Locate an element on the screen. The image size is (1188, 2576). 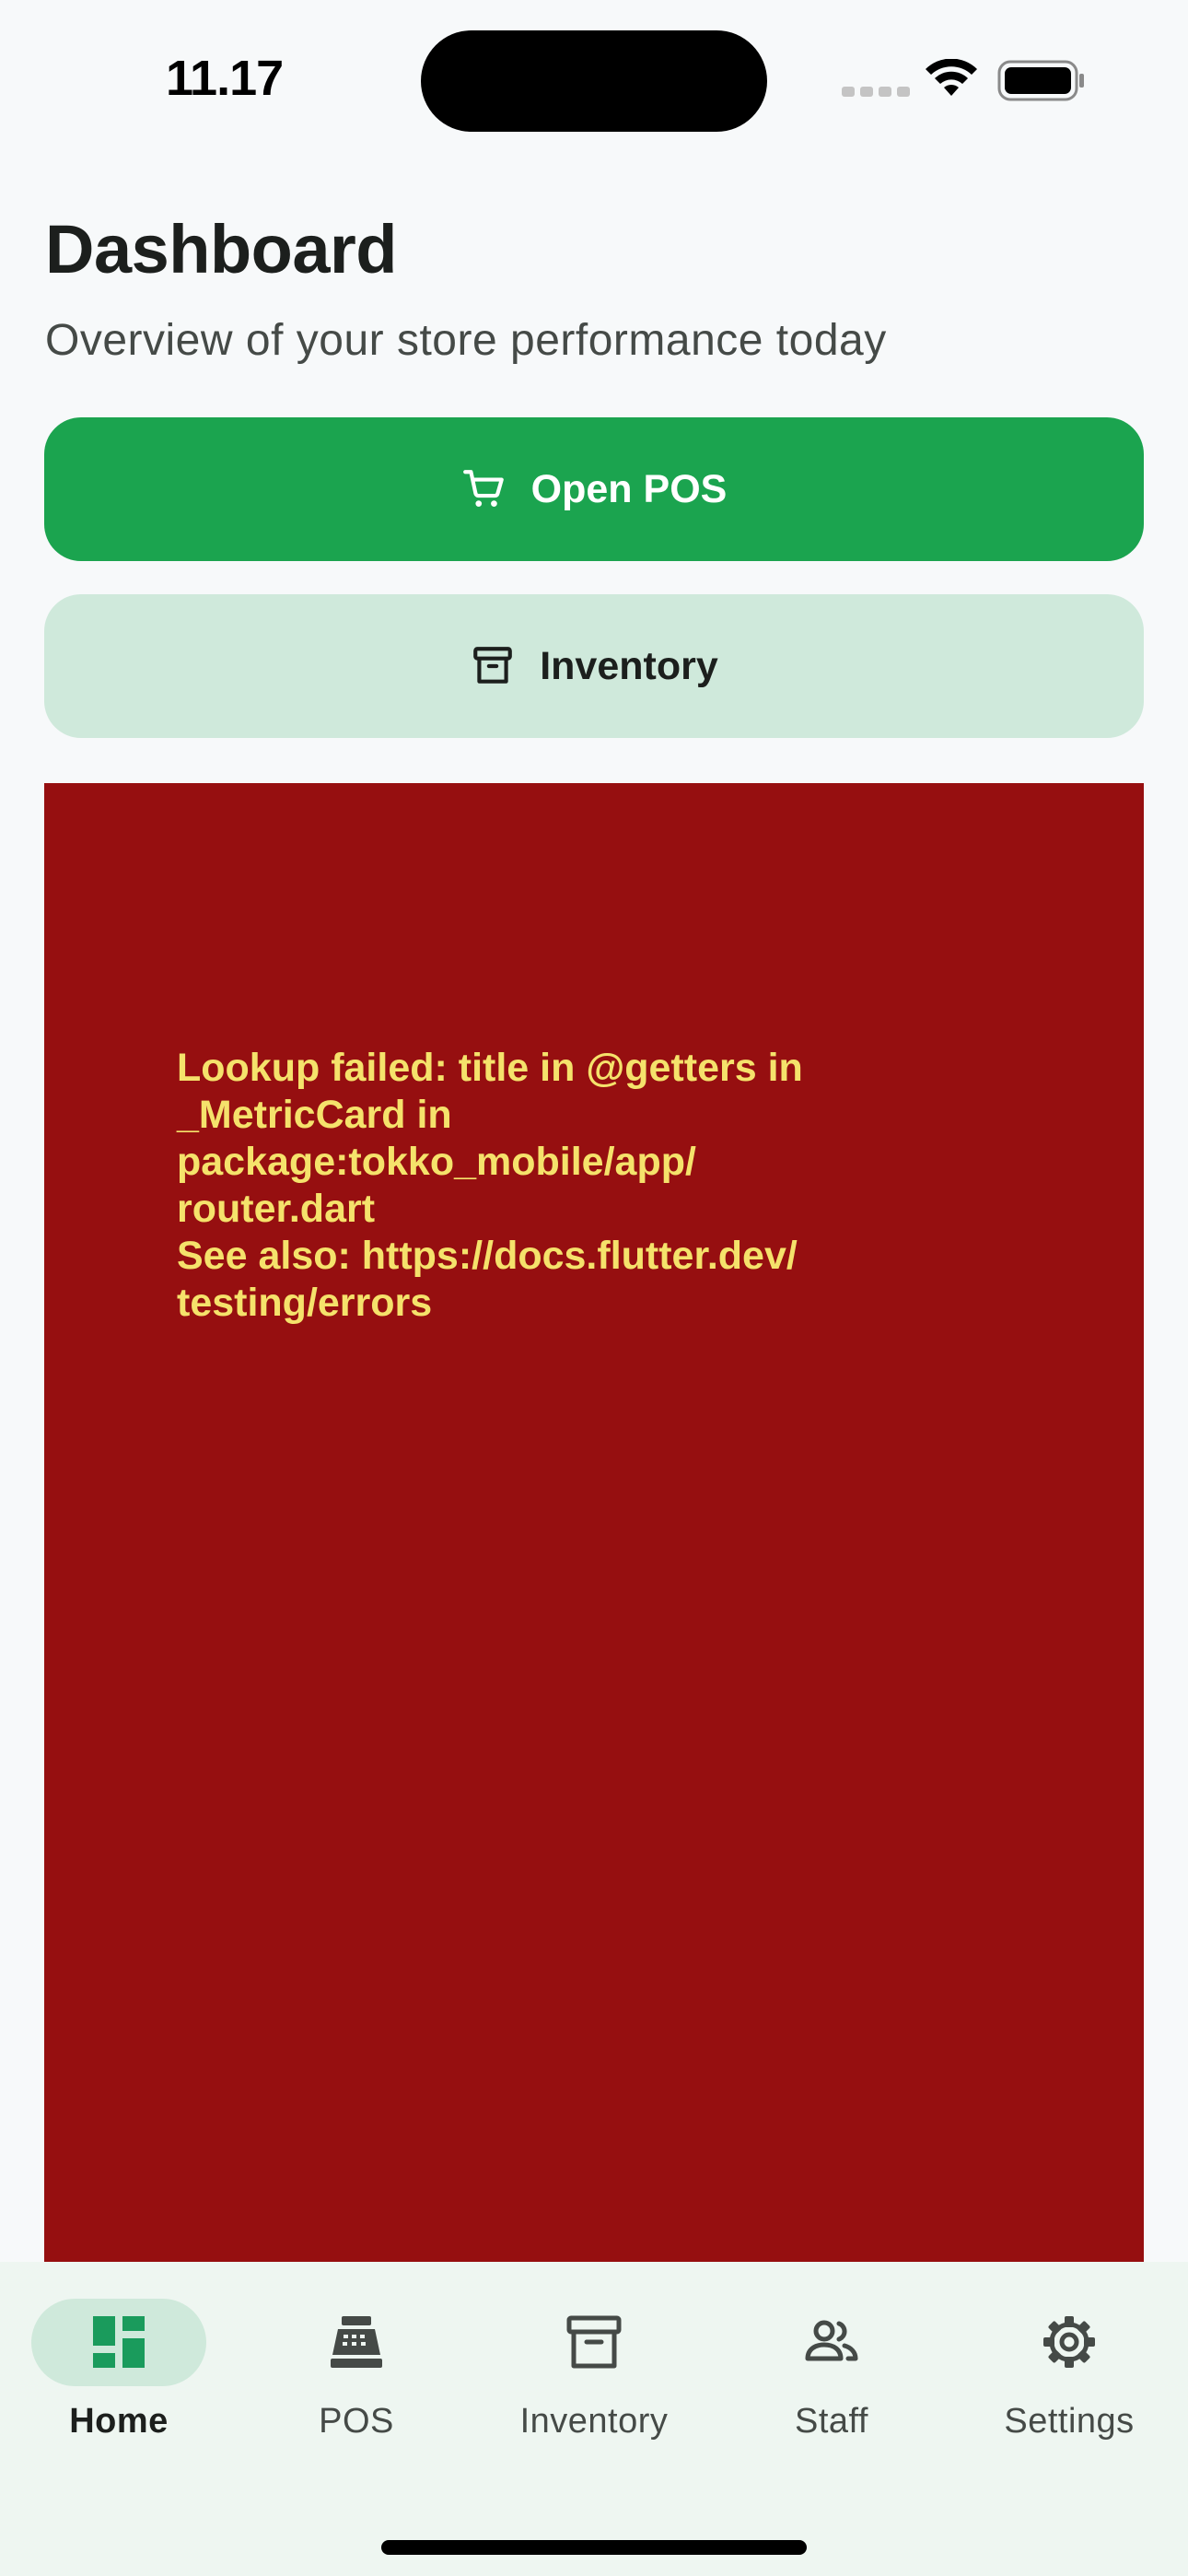
nav-item-settings: Settings is located at coordinates (1069, 2372).